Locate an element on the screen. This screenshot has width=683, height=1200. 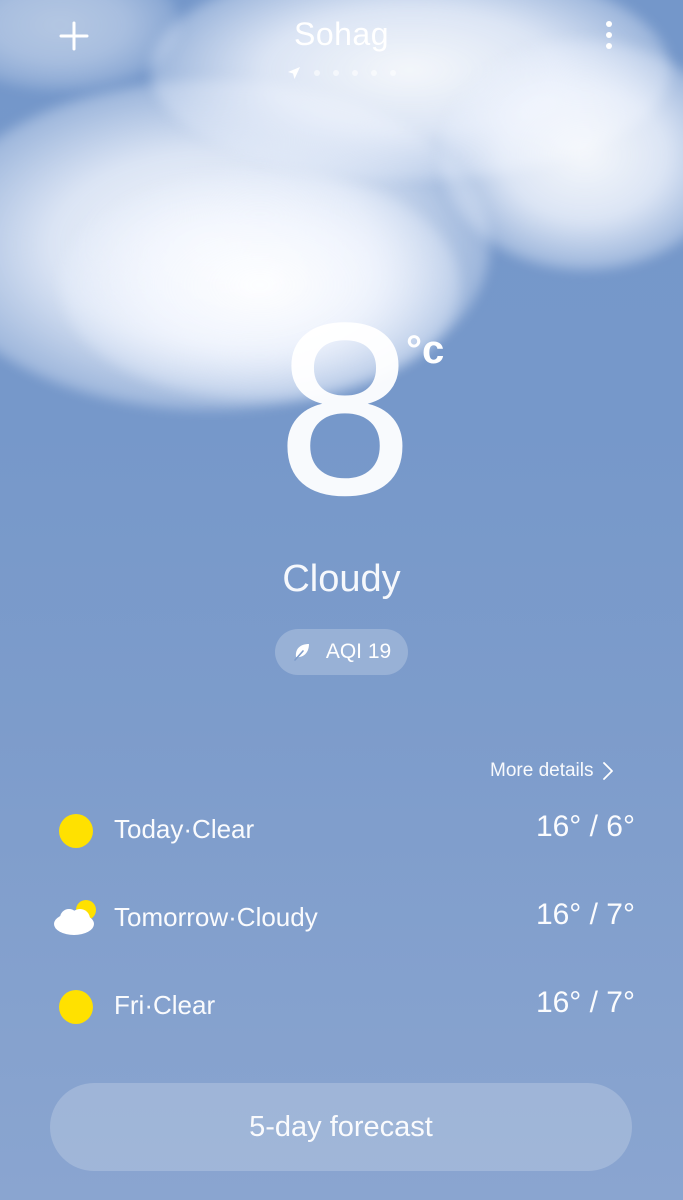
more-vert-icon is located at coordinates (609, 35).